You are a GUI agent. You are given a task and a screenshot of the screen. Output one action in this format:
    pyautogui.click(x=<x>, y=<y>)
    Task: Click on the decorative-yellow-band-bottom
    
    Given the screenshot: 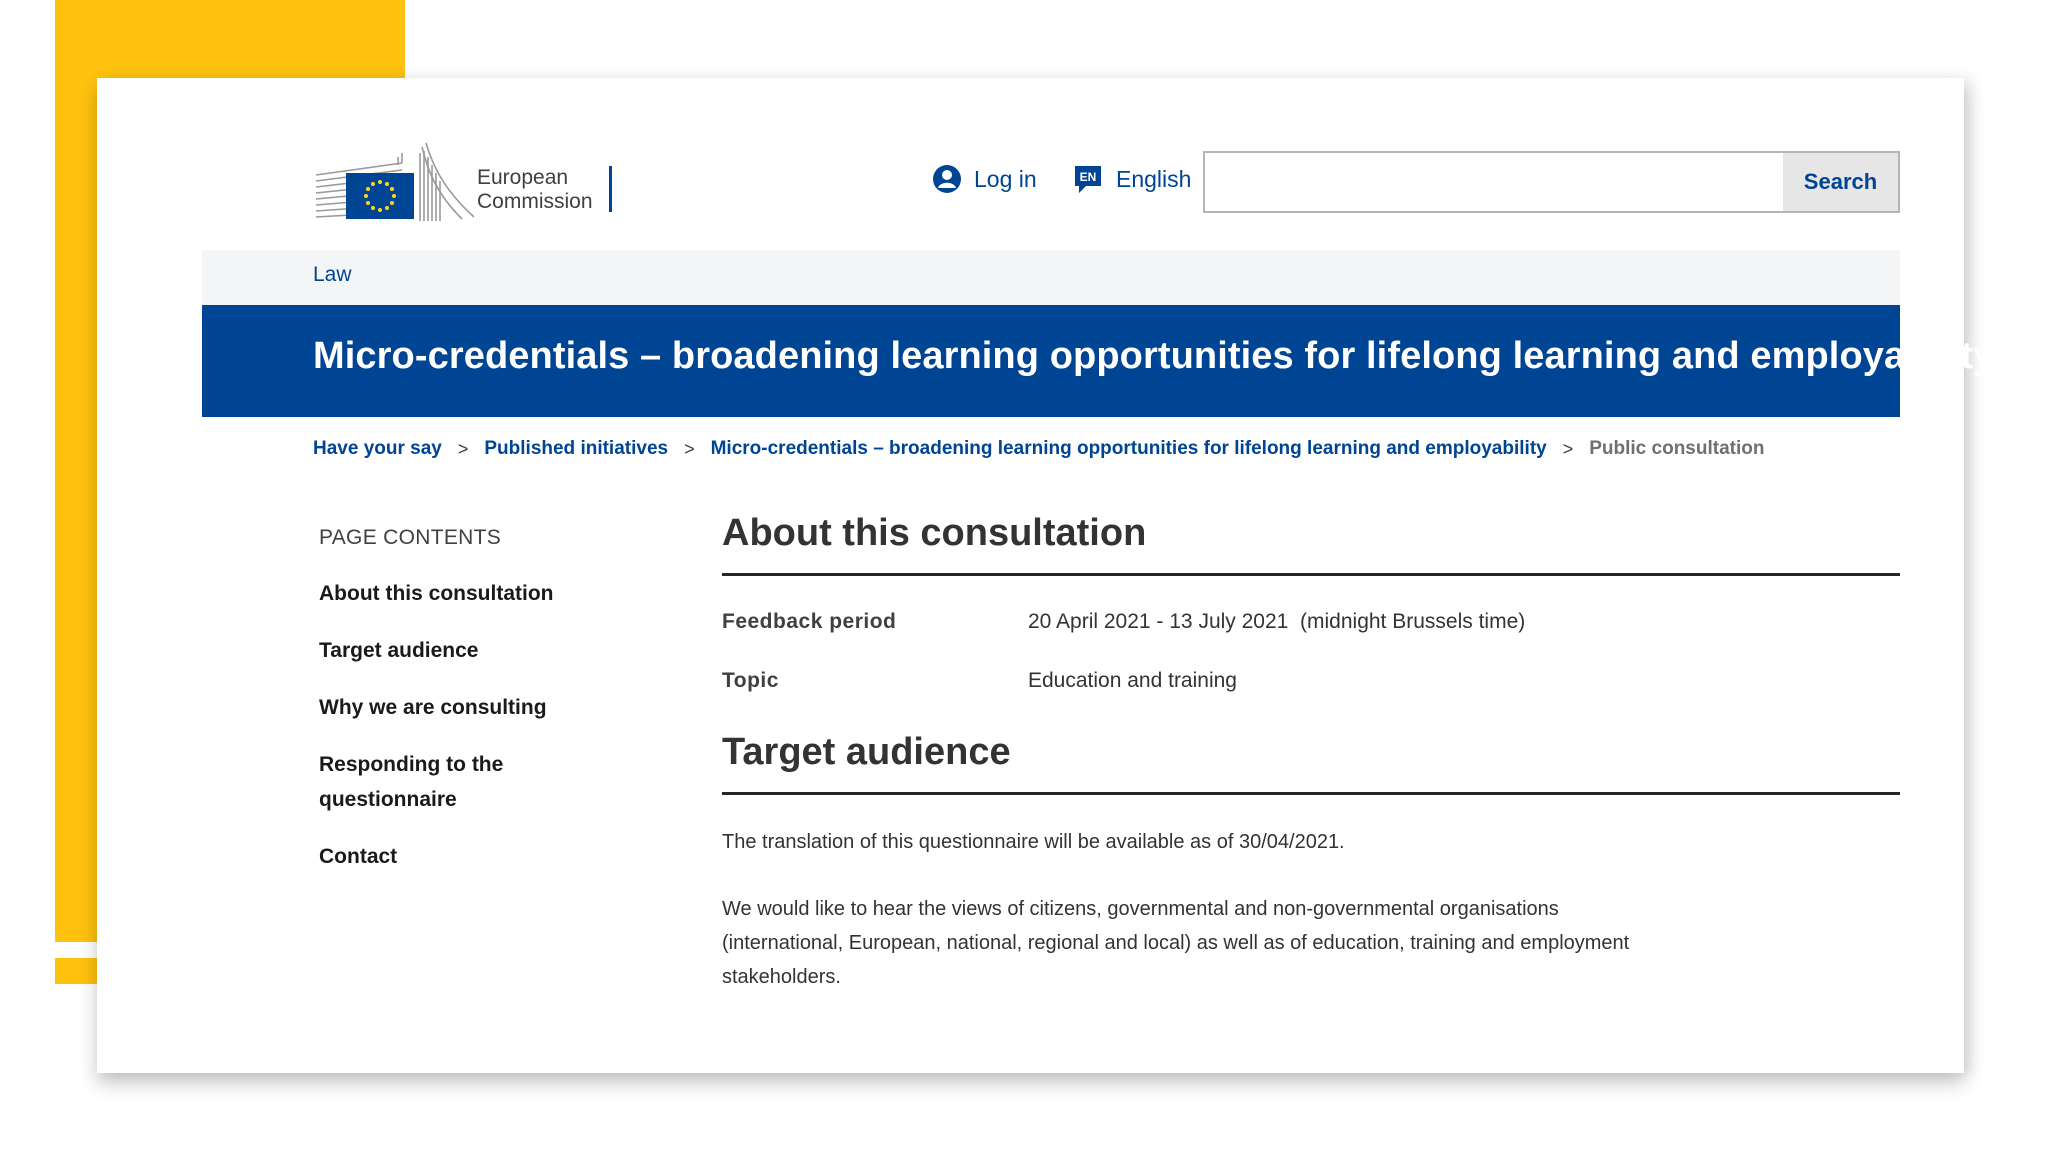 What is the action you would take?
    pyautogui.click(x=76, y=971)
    